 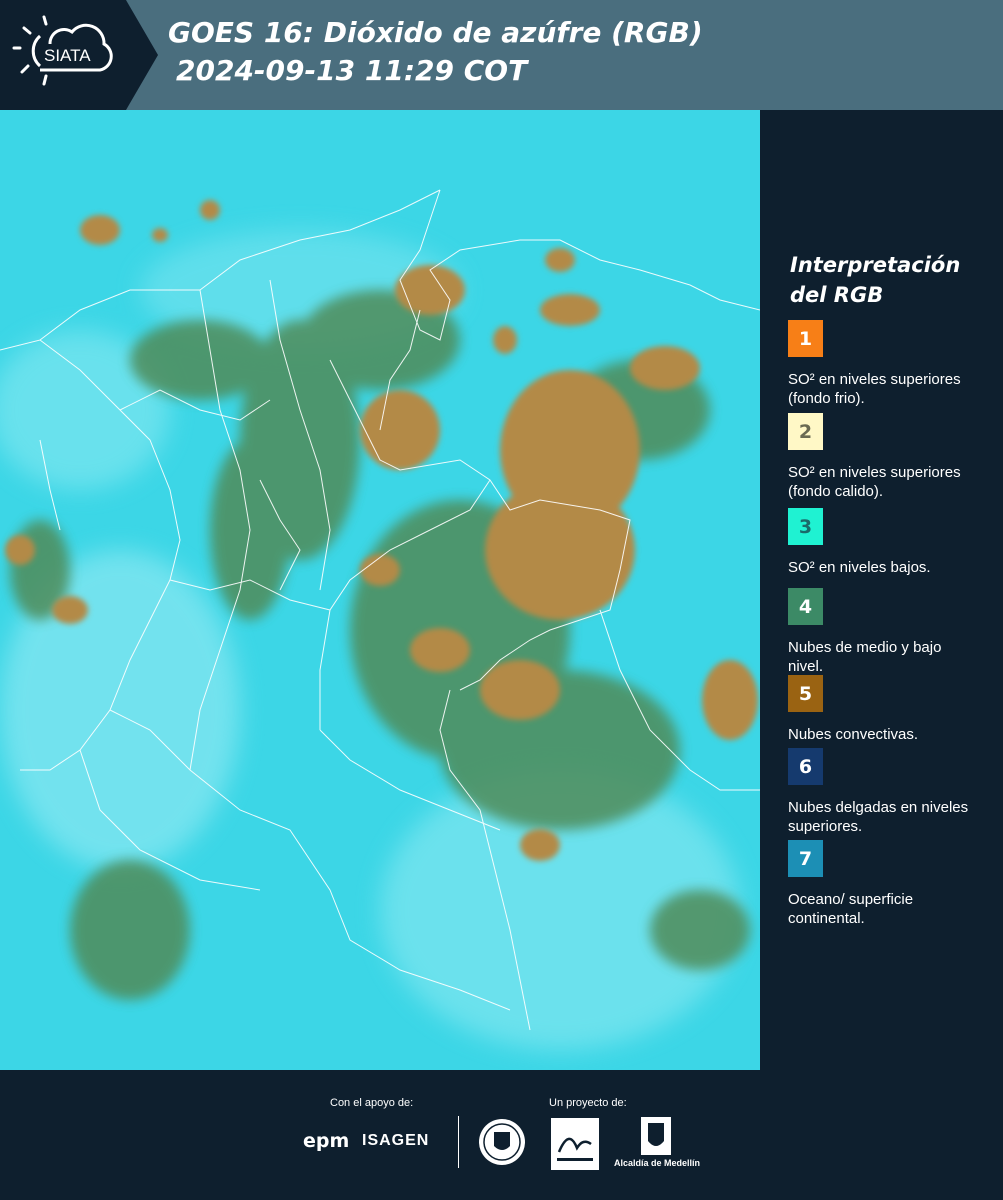 I want to click on medellin-seal-icon, so click(x=502, y=1142).